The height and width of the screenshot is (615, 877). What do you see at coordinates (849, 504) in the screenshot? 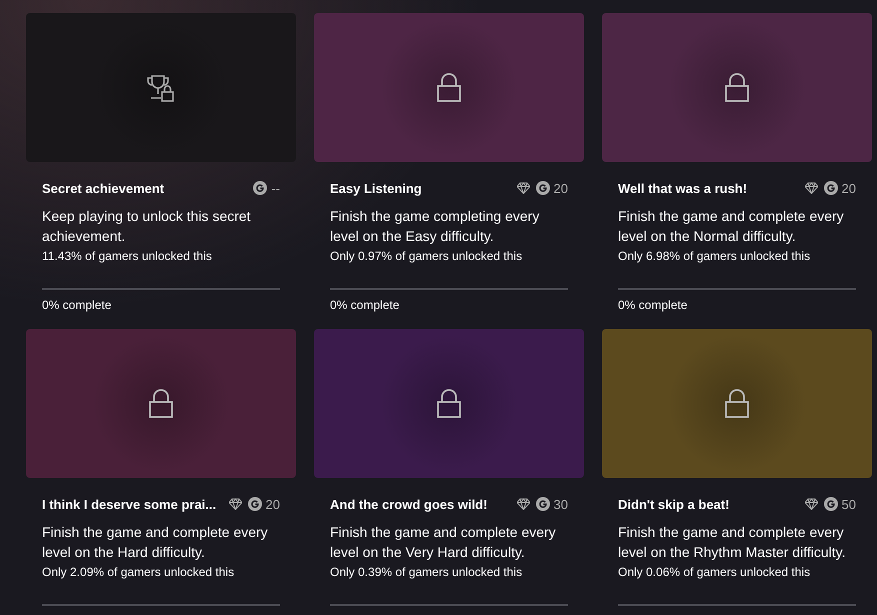
I see `points-value: 50` at bounding box center [849, 504].